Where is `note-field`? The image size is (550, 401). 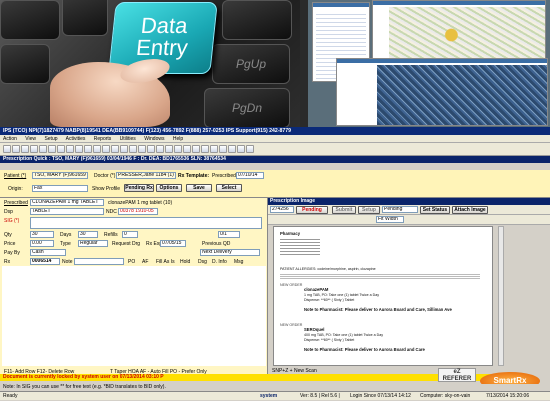
note-field is located at coordinates (99, 261).